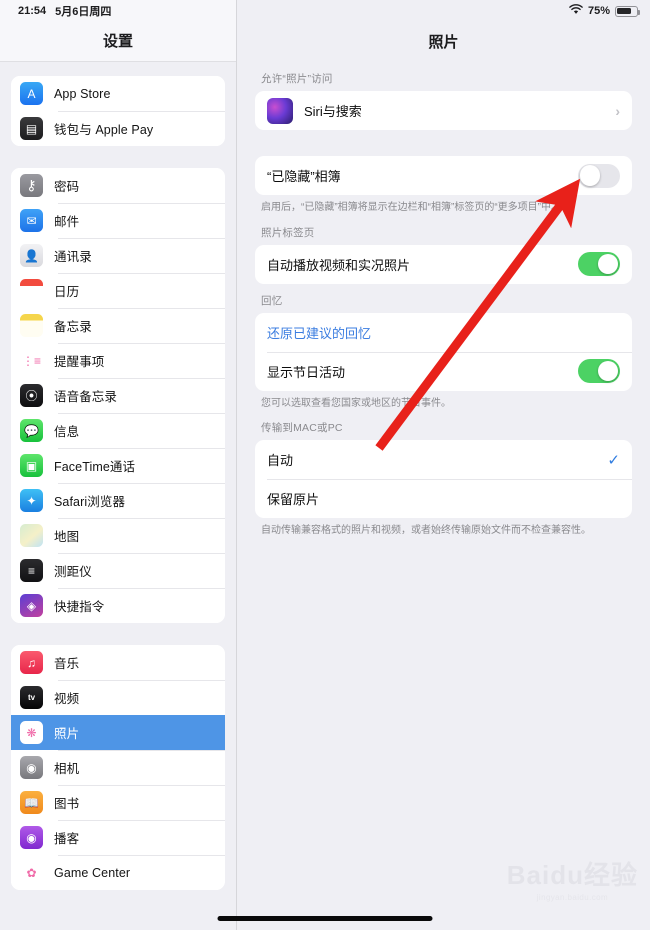  I want to click on sidebar-item-safari浏览器: ✦ Safari浏览器, so click(118, 500).